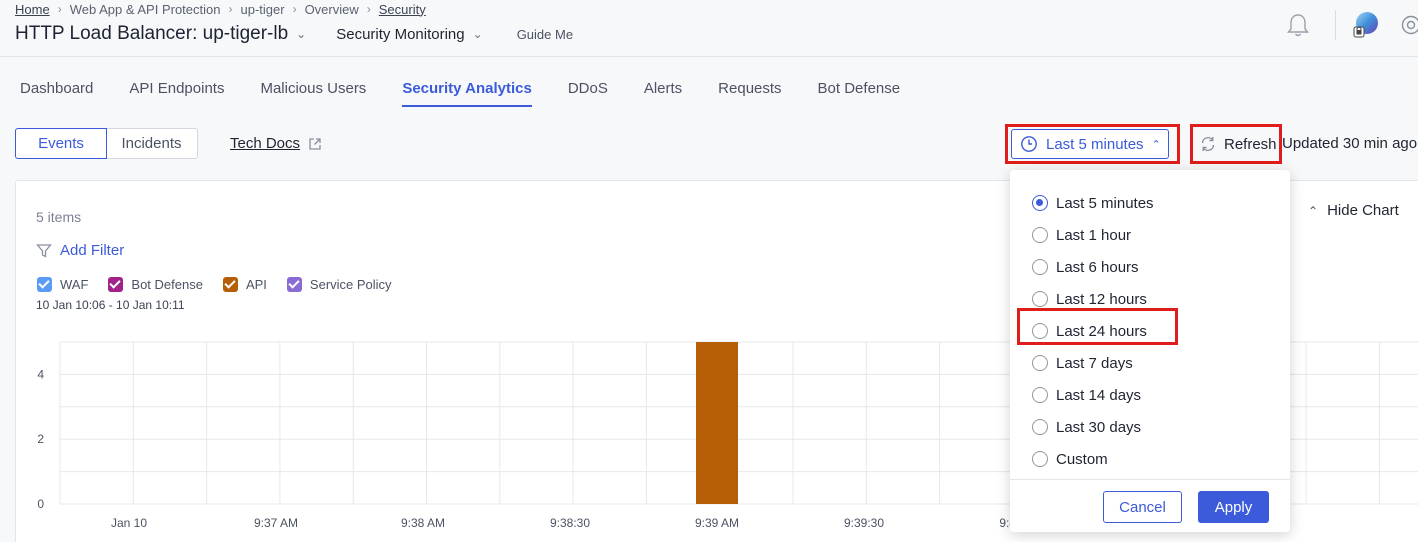  Describe the element at coordinates (545, 34) in the screenshot. I see `guide-me-link: Guide Me` at that location.